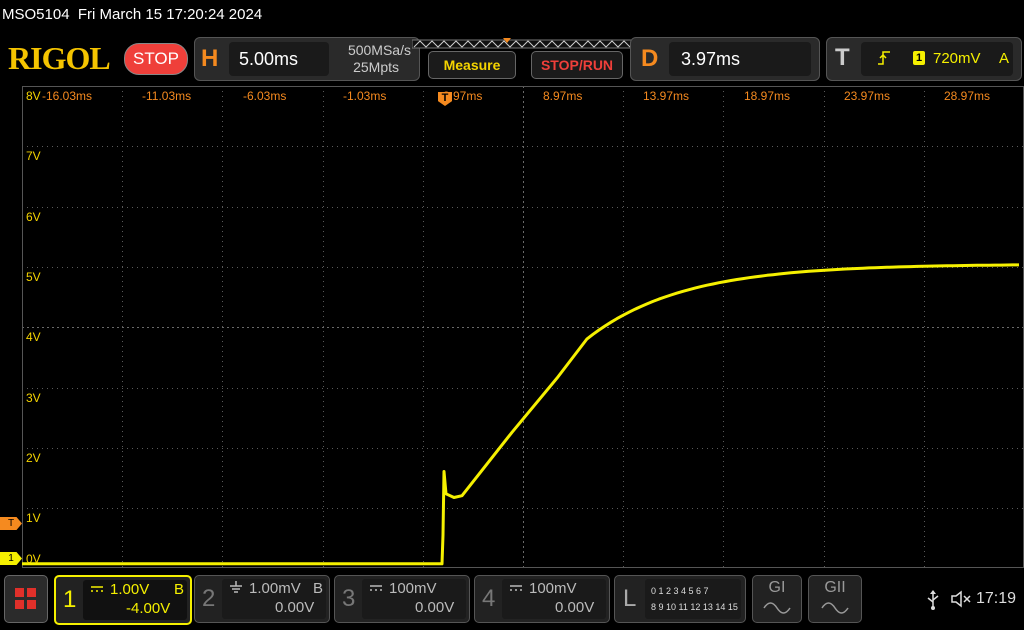 The height and width of the screenshot is (630, 1024). Describe the element at coordinates (694, 607) in the screenshot. I see `logic-channels-row-2: 8 9 10 11 12 13 14 15` at that location.